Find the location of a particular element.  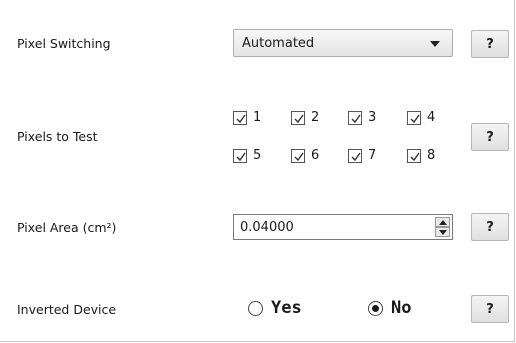

arrow-up-icon is located at coordinates (443, 222).